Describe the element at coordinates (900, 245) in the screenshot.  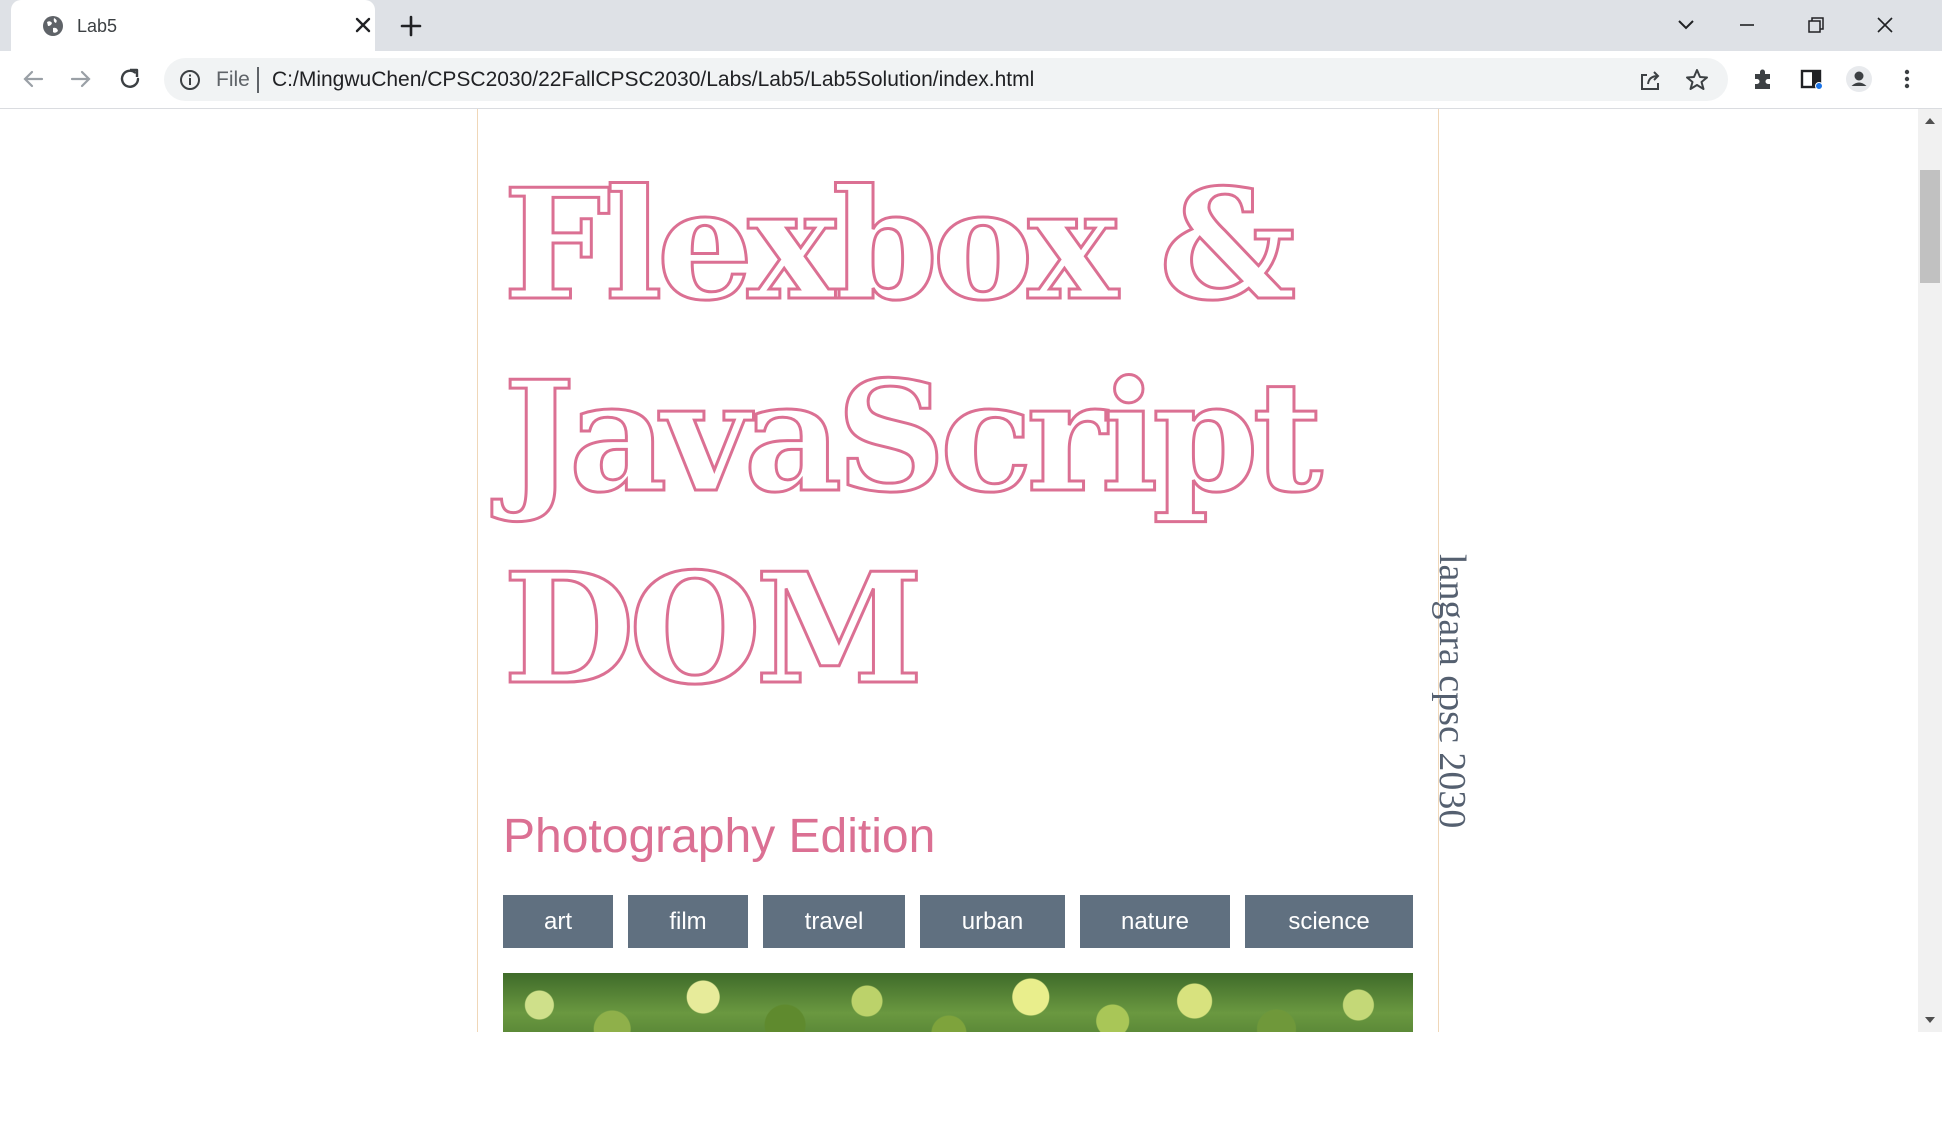
I see `title-line-1: Flexbox &` at that location.